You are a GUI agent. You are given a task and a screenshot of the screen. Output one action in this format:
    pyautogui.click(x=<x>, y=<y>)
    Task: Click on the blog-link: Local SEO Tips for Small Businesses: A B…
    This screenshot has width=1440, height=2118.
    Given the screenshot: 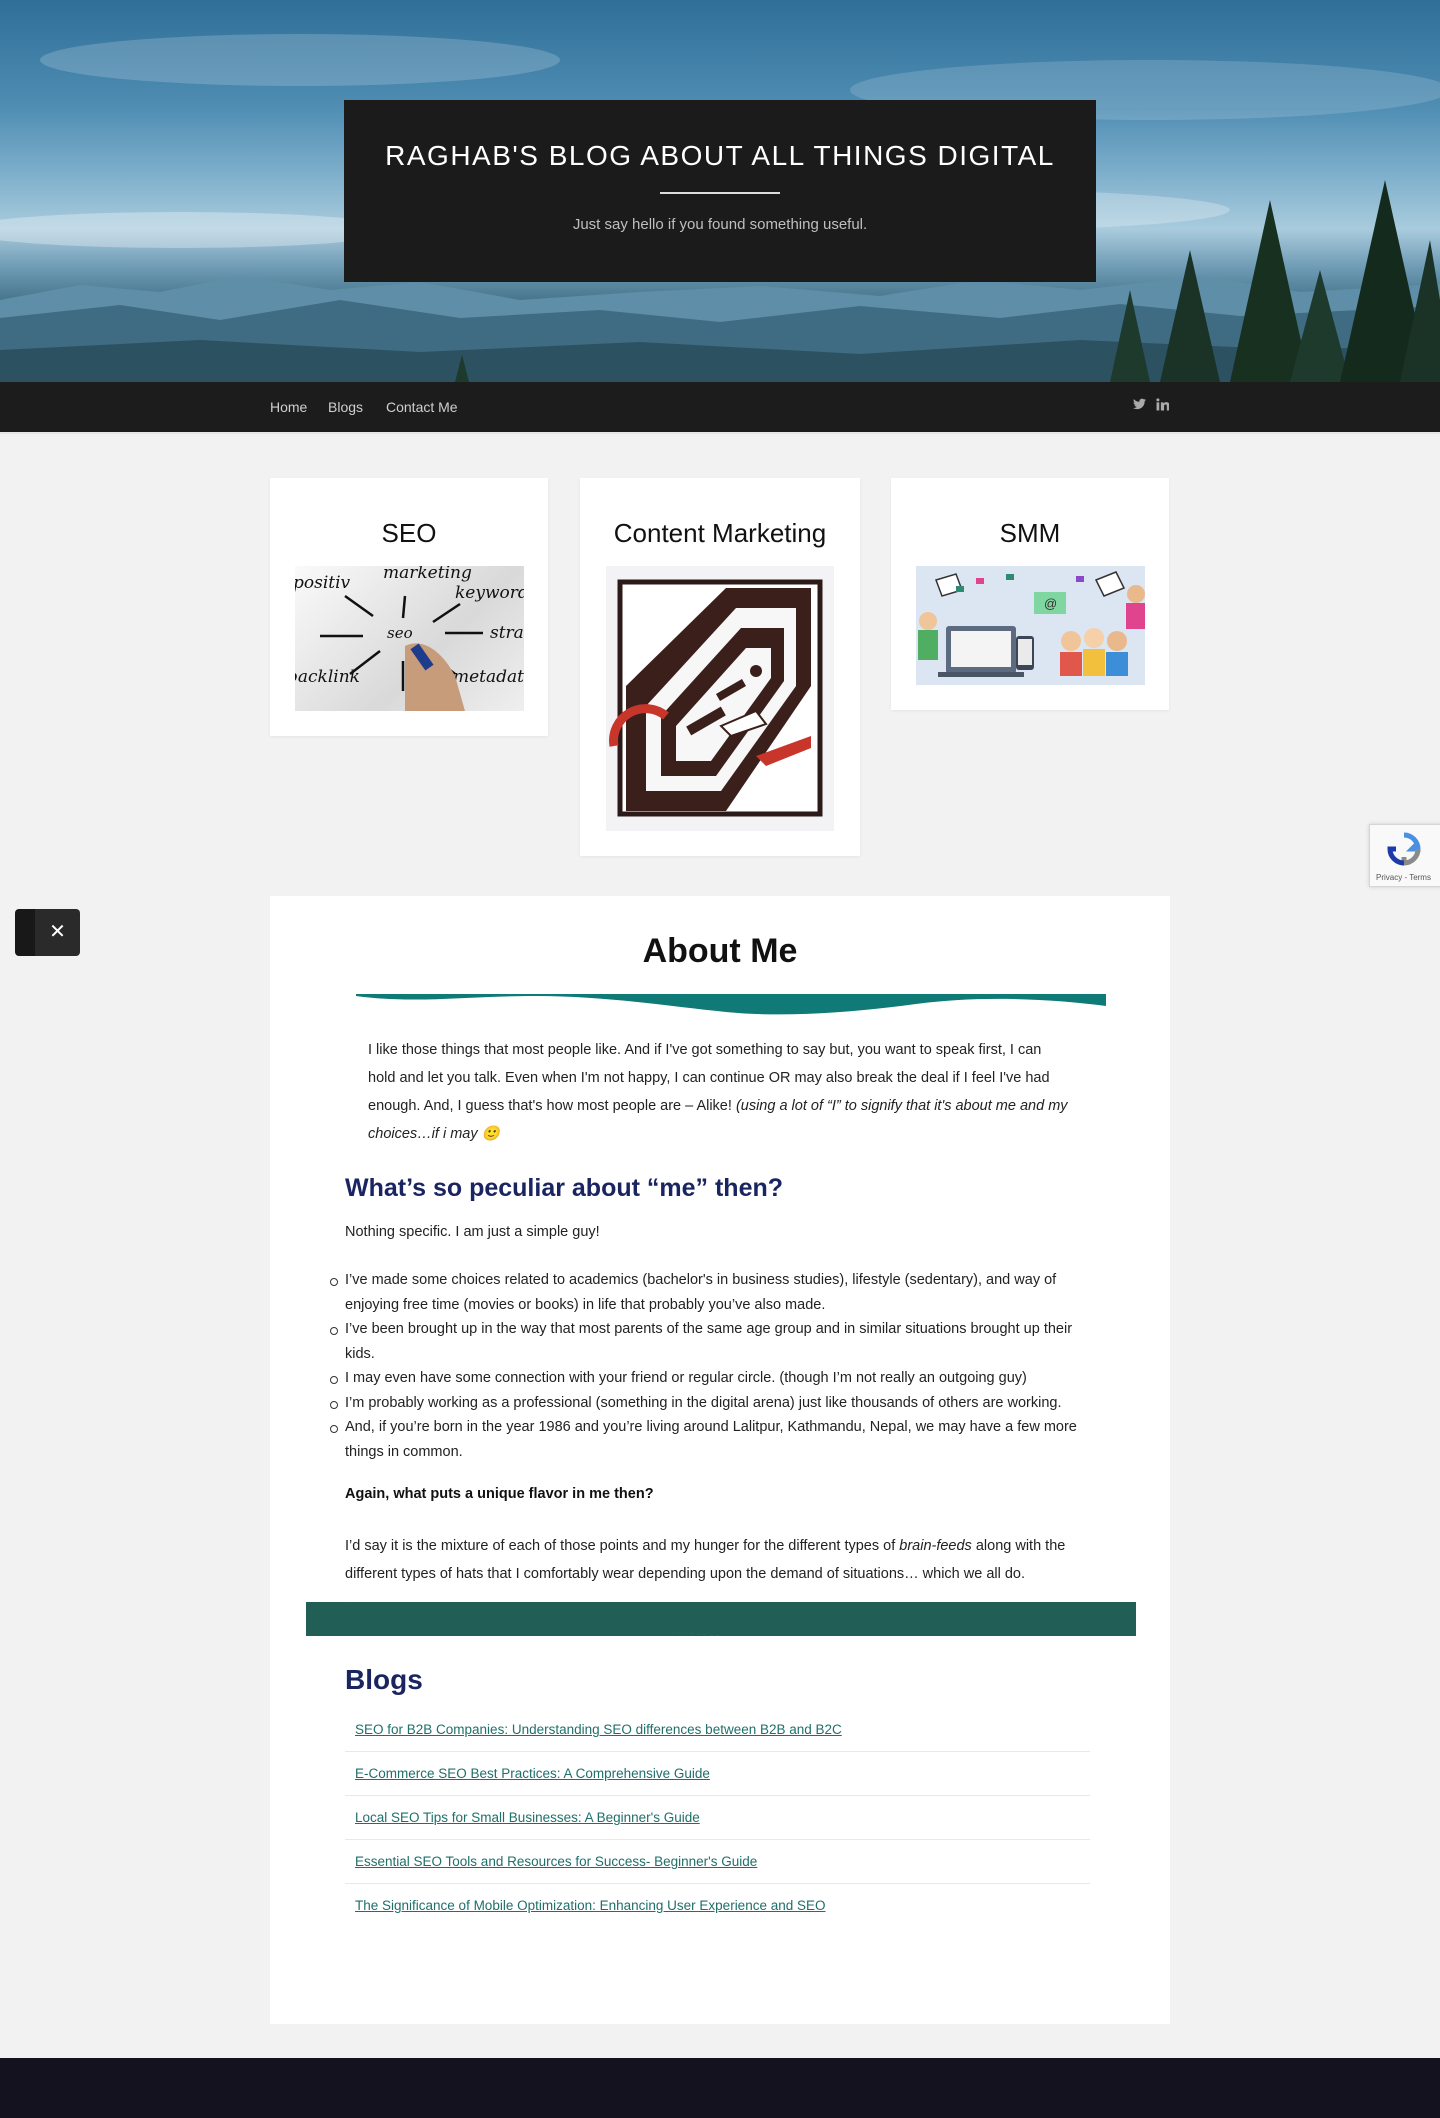 What is the action you would take?
    pyautogui.click(x=527, y=1817)
    